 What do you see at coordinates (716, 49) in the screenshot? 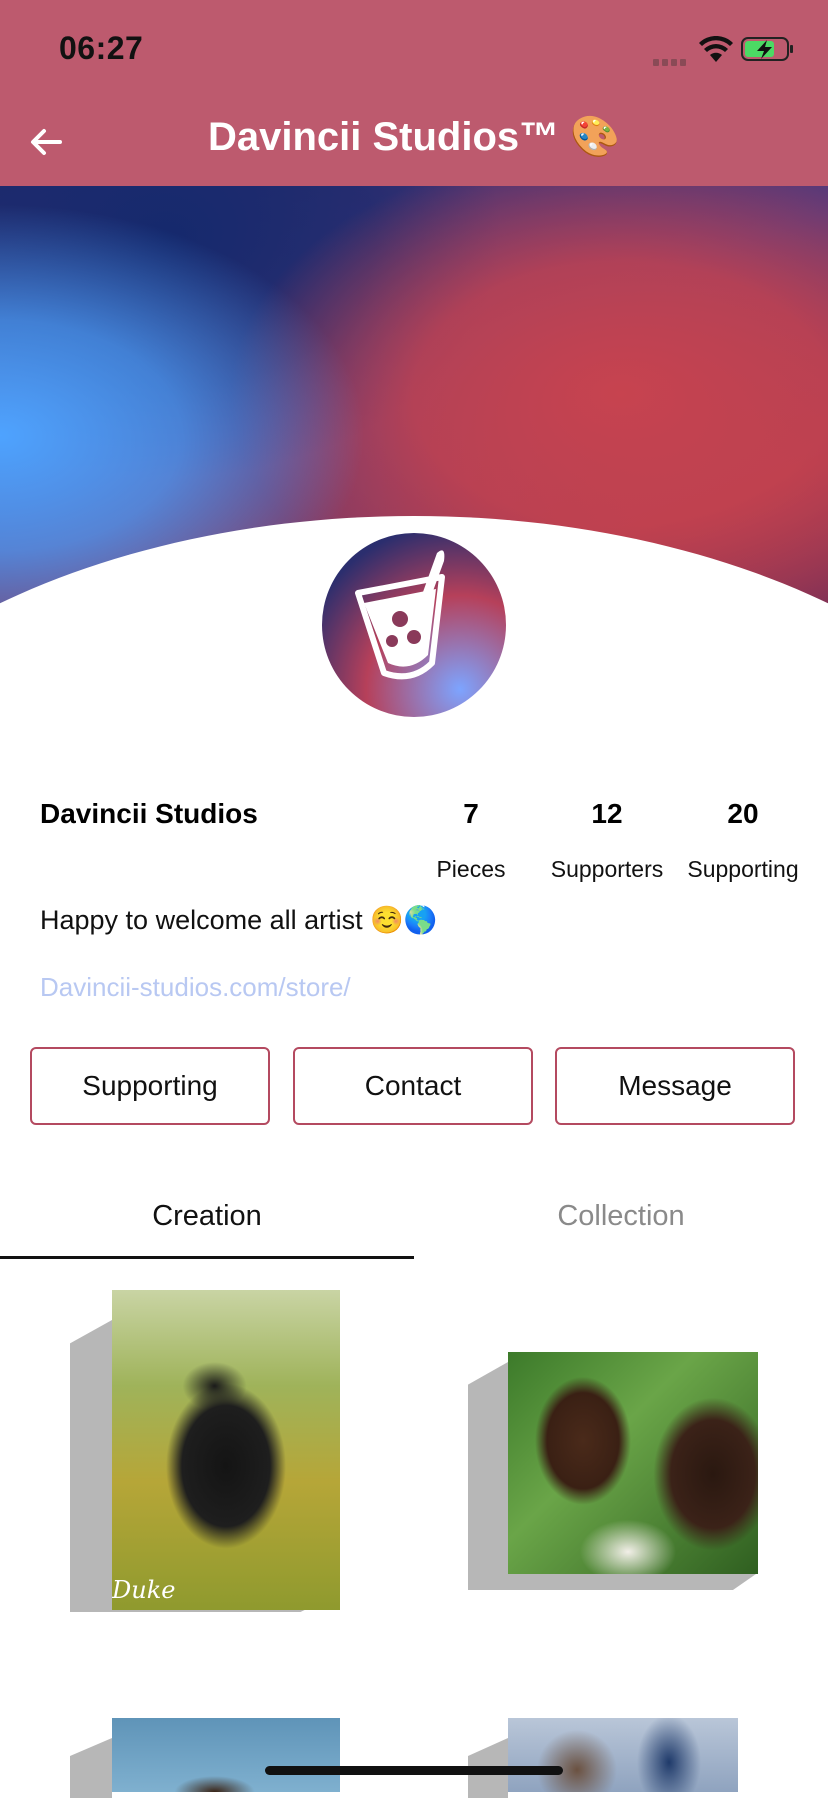
I see `wifi-icon` at bounding box center [716, 49].